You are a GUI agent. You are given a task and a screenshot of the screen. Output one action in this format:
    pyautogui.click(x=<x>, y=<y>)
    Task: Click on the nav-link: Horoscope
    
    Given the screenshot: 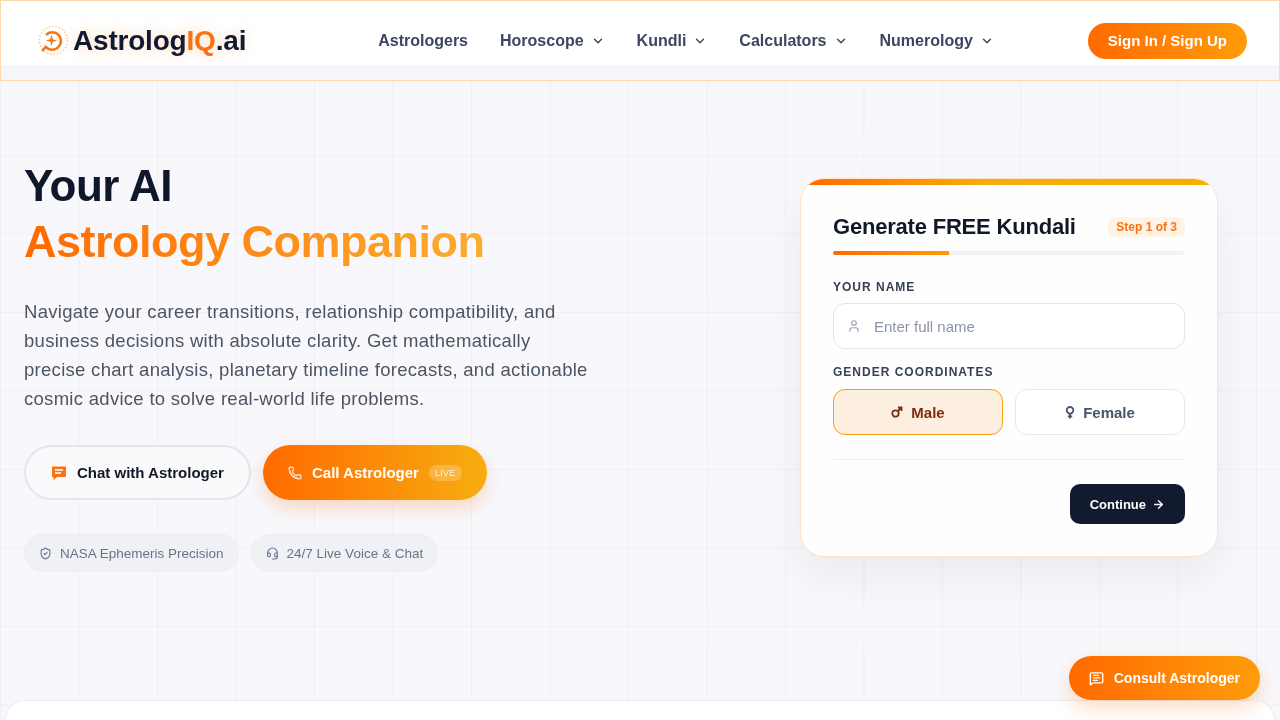 What is the action you would take?
    pyautogui.click(x=552, y=40)
    